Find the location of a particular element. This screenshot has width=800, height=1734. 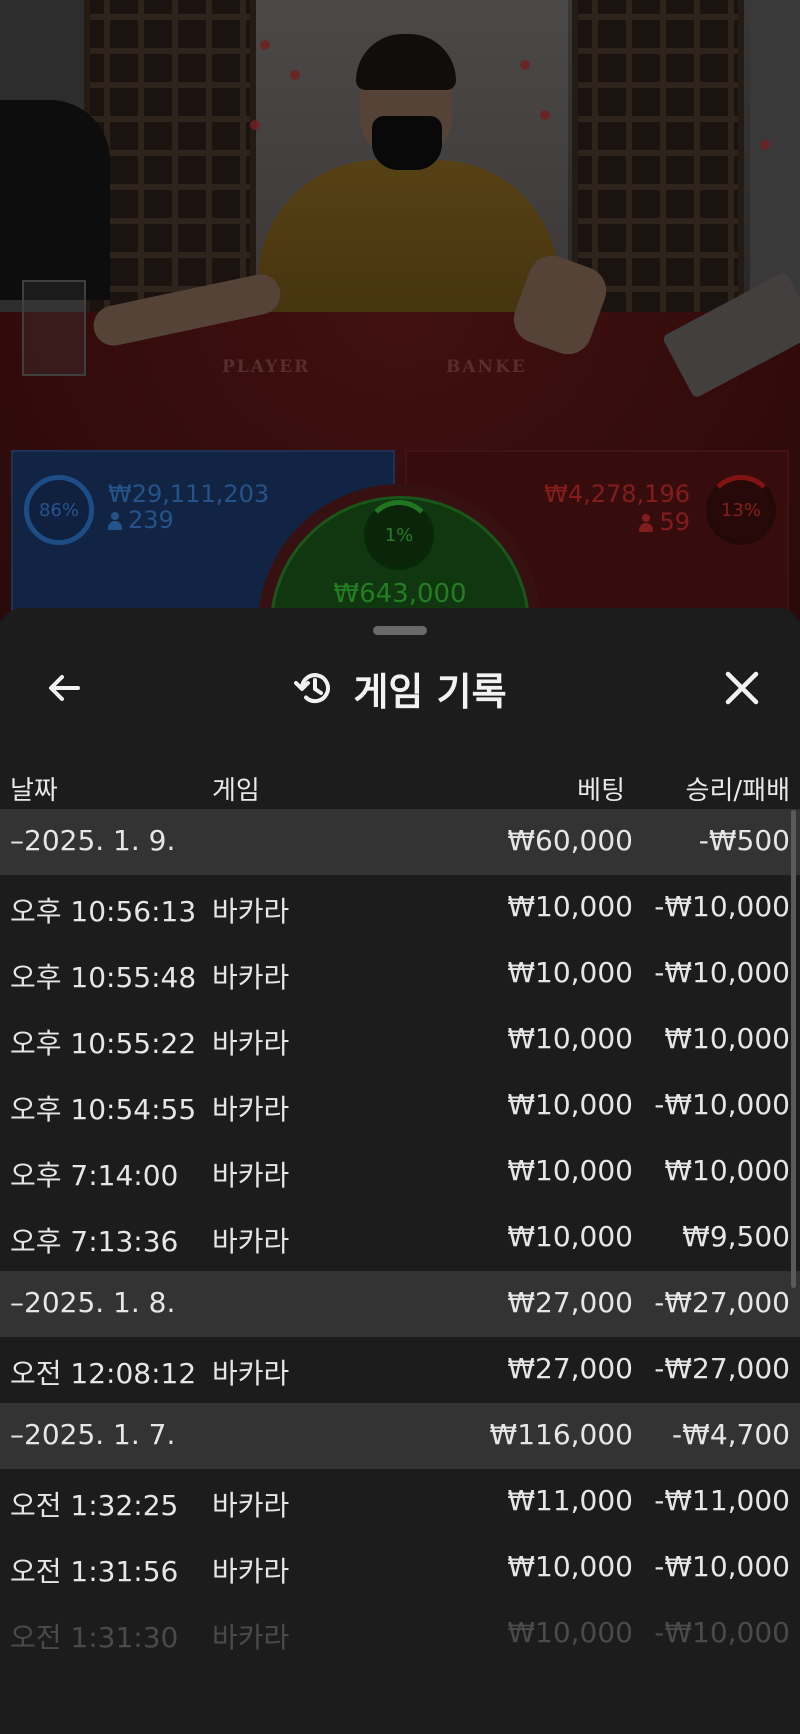

history-icon is located at coordinates (315, 688).